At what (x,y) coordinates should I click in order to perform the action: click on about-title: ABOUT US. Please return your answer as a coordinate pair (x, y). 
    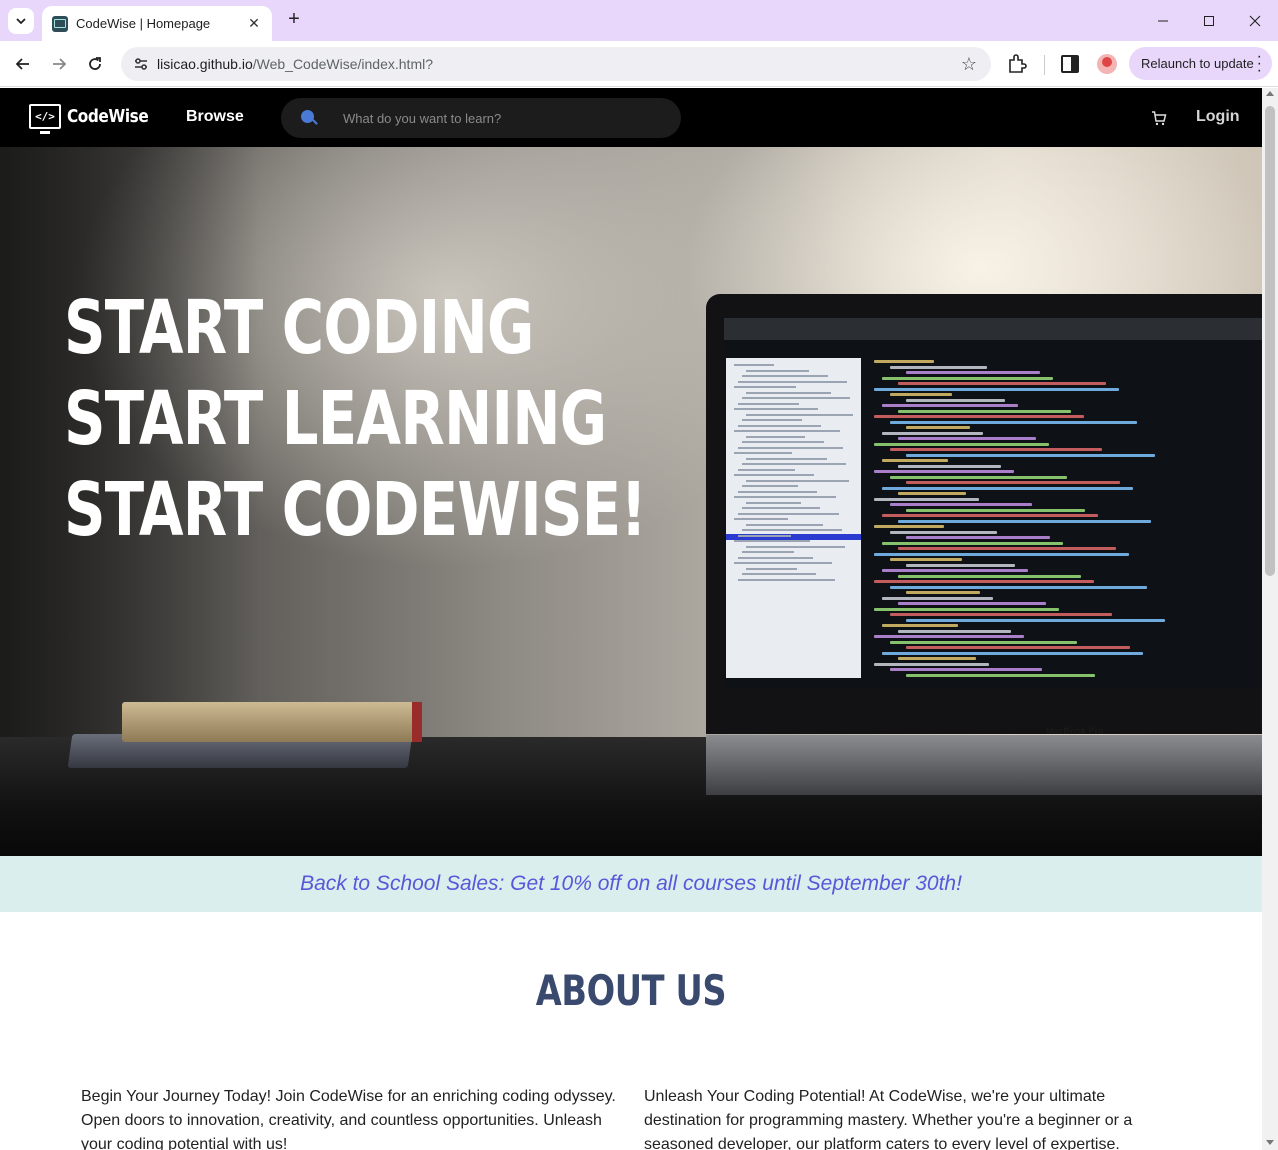
    Looking at the image, I should click on (631, 990).